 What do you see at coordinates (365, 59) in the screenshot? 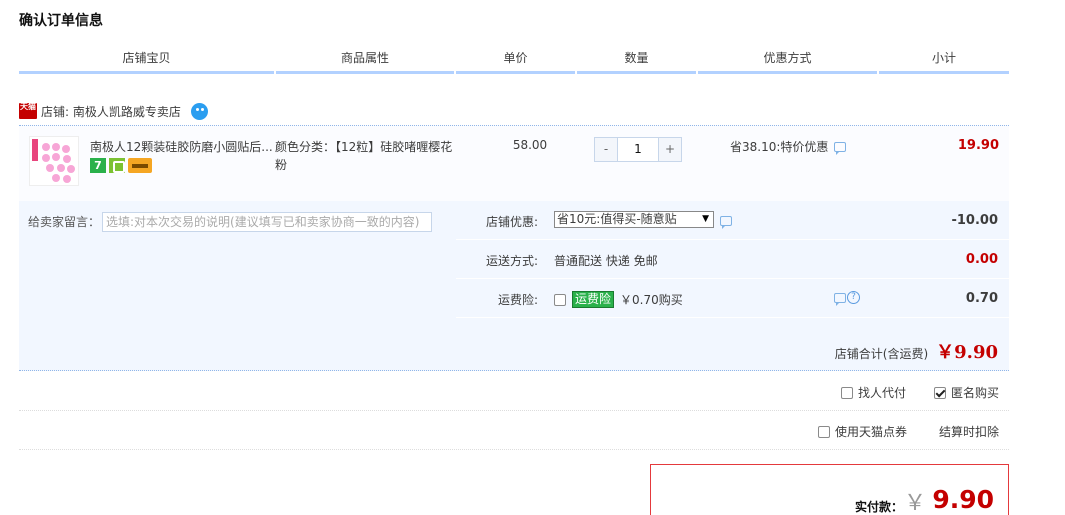
I see `col-attr: 商品属性` at bounding box center [365, 59].